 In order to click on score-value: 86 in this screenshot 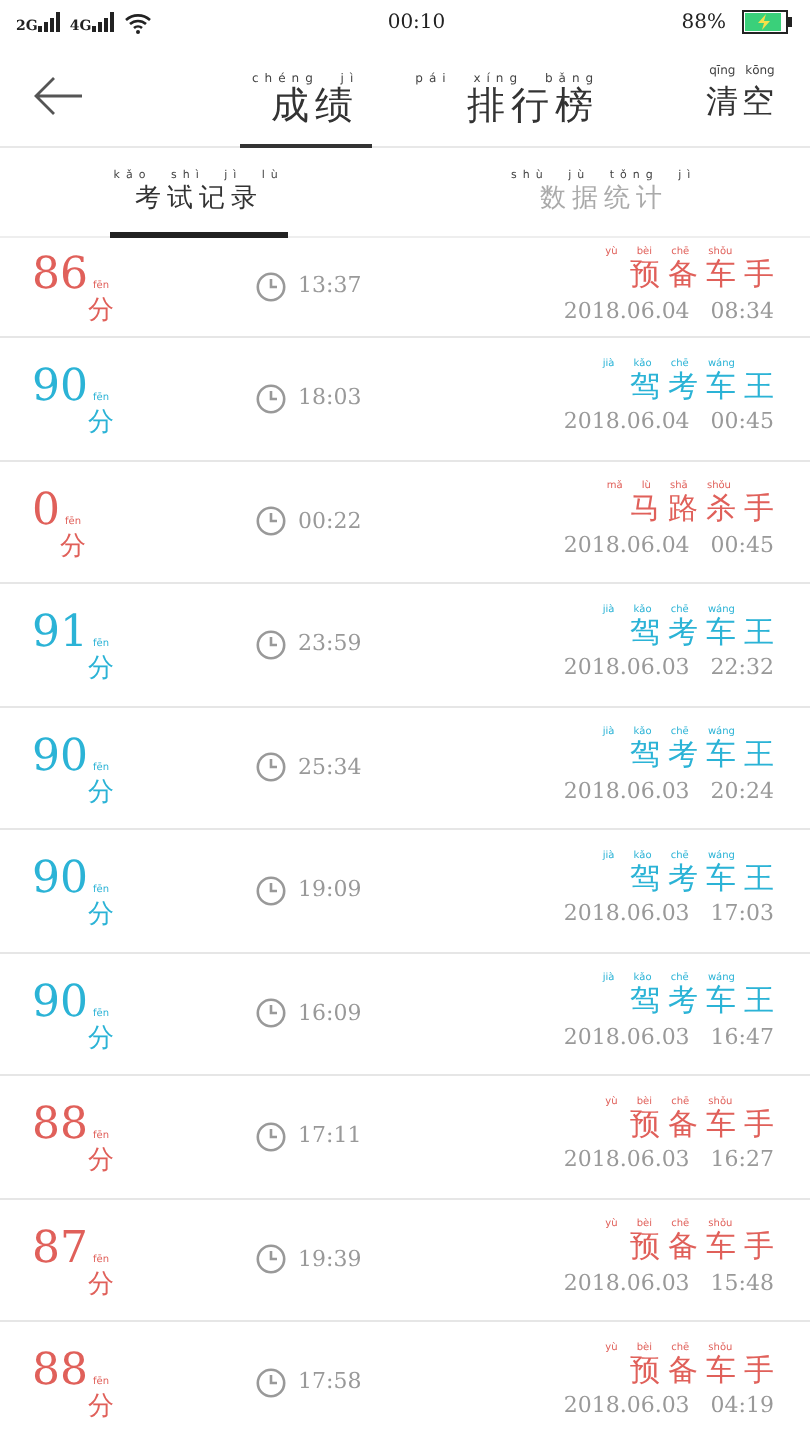, I will do `click(60, 276)`.